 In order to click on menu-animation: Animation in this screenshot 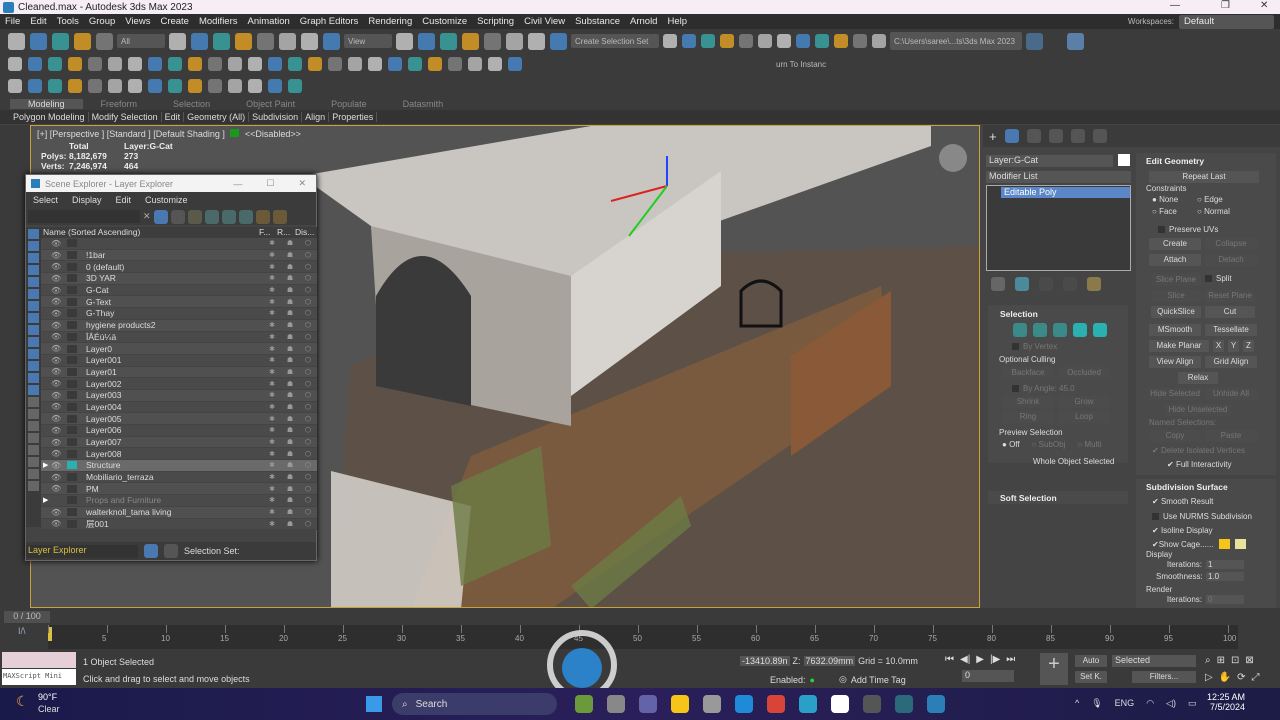, I will do `click(269, 21)`.